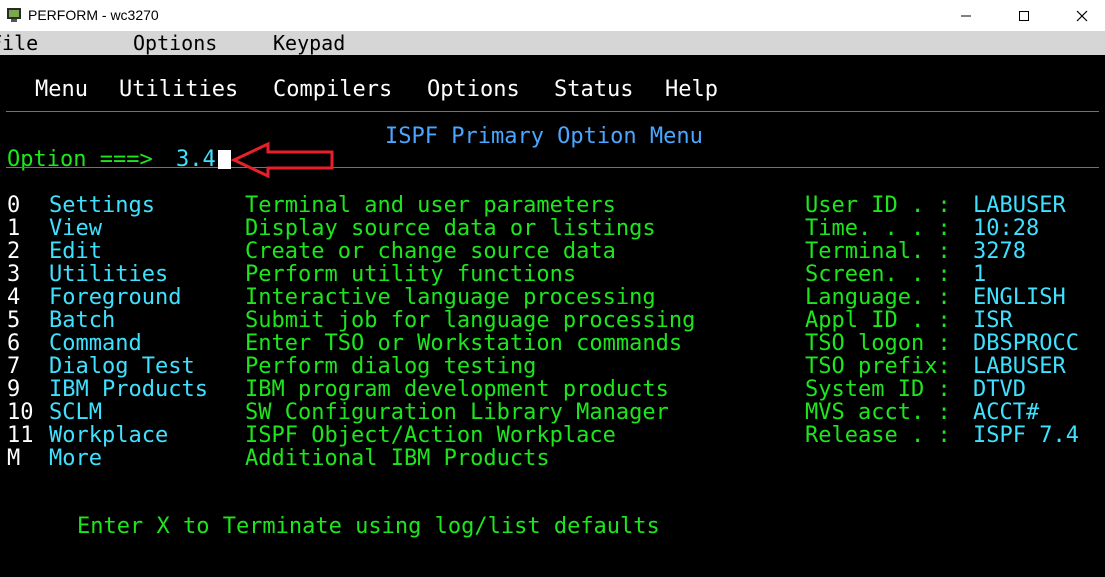  I want to click on action-menu: Menu, so click(61, 89).